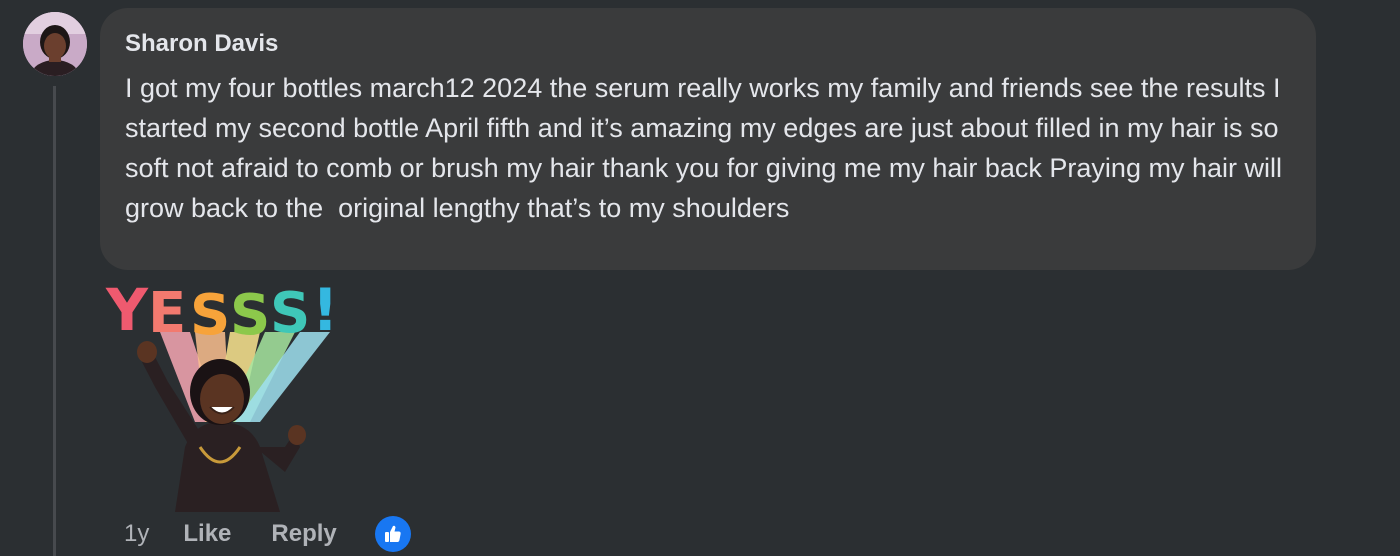 The image size is (1400, 556). Describe the element at coordinates (167, 313) in the screenshot. I see `svg-text: E` at that location.